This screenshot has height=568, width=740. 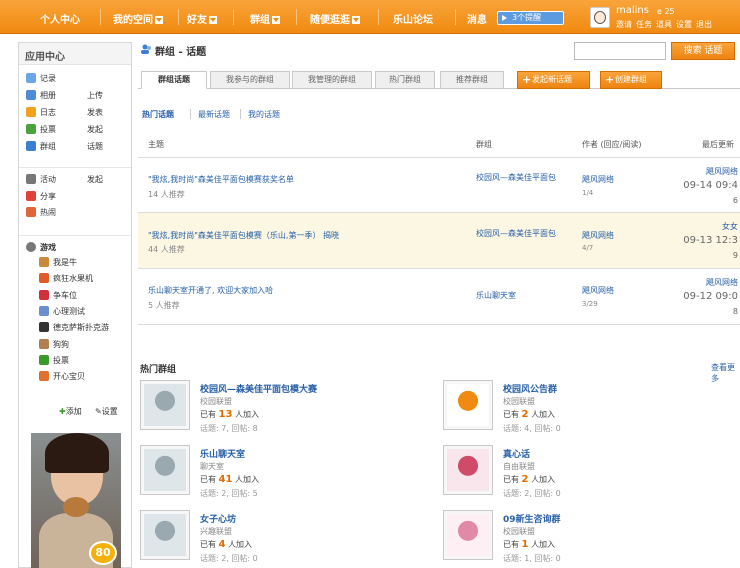 I want to click on group-name-link: 真心话, so click(x=516, y=453).